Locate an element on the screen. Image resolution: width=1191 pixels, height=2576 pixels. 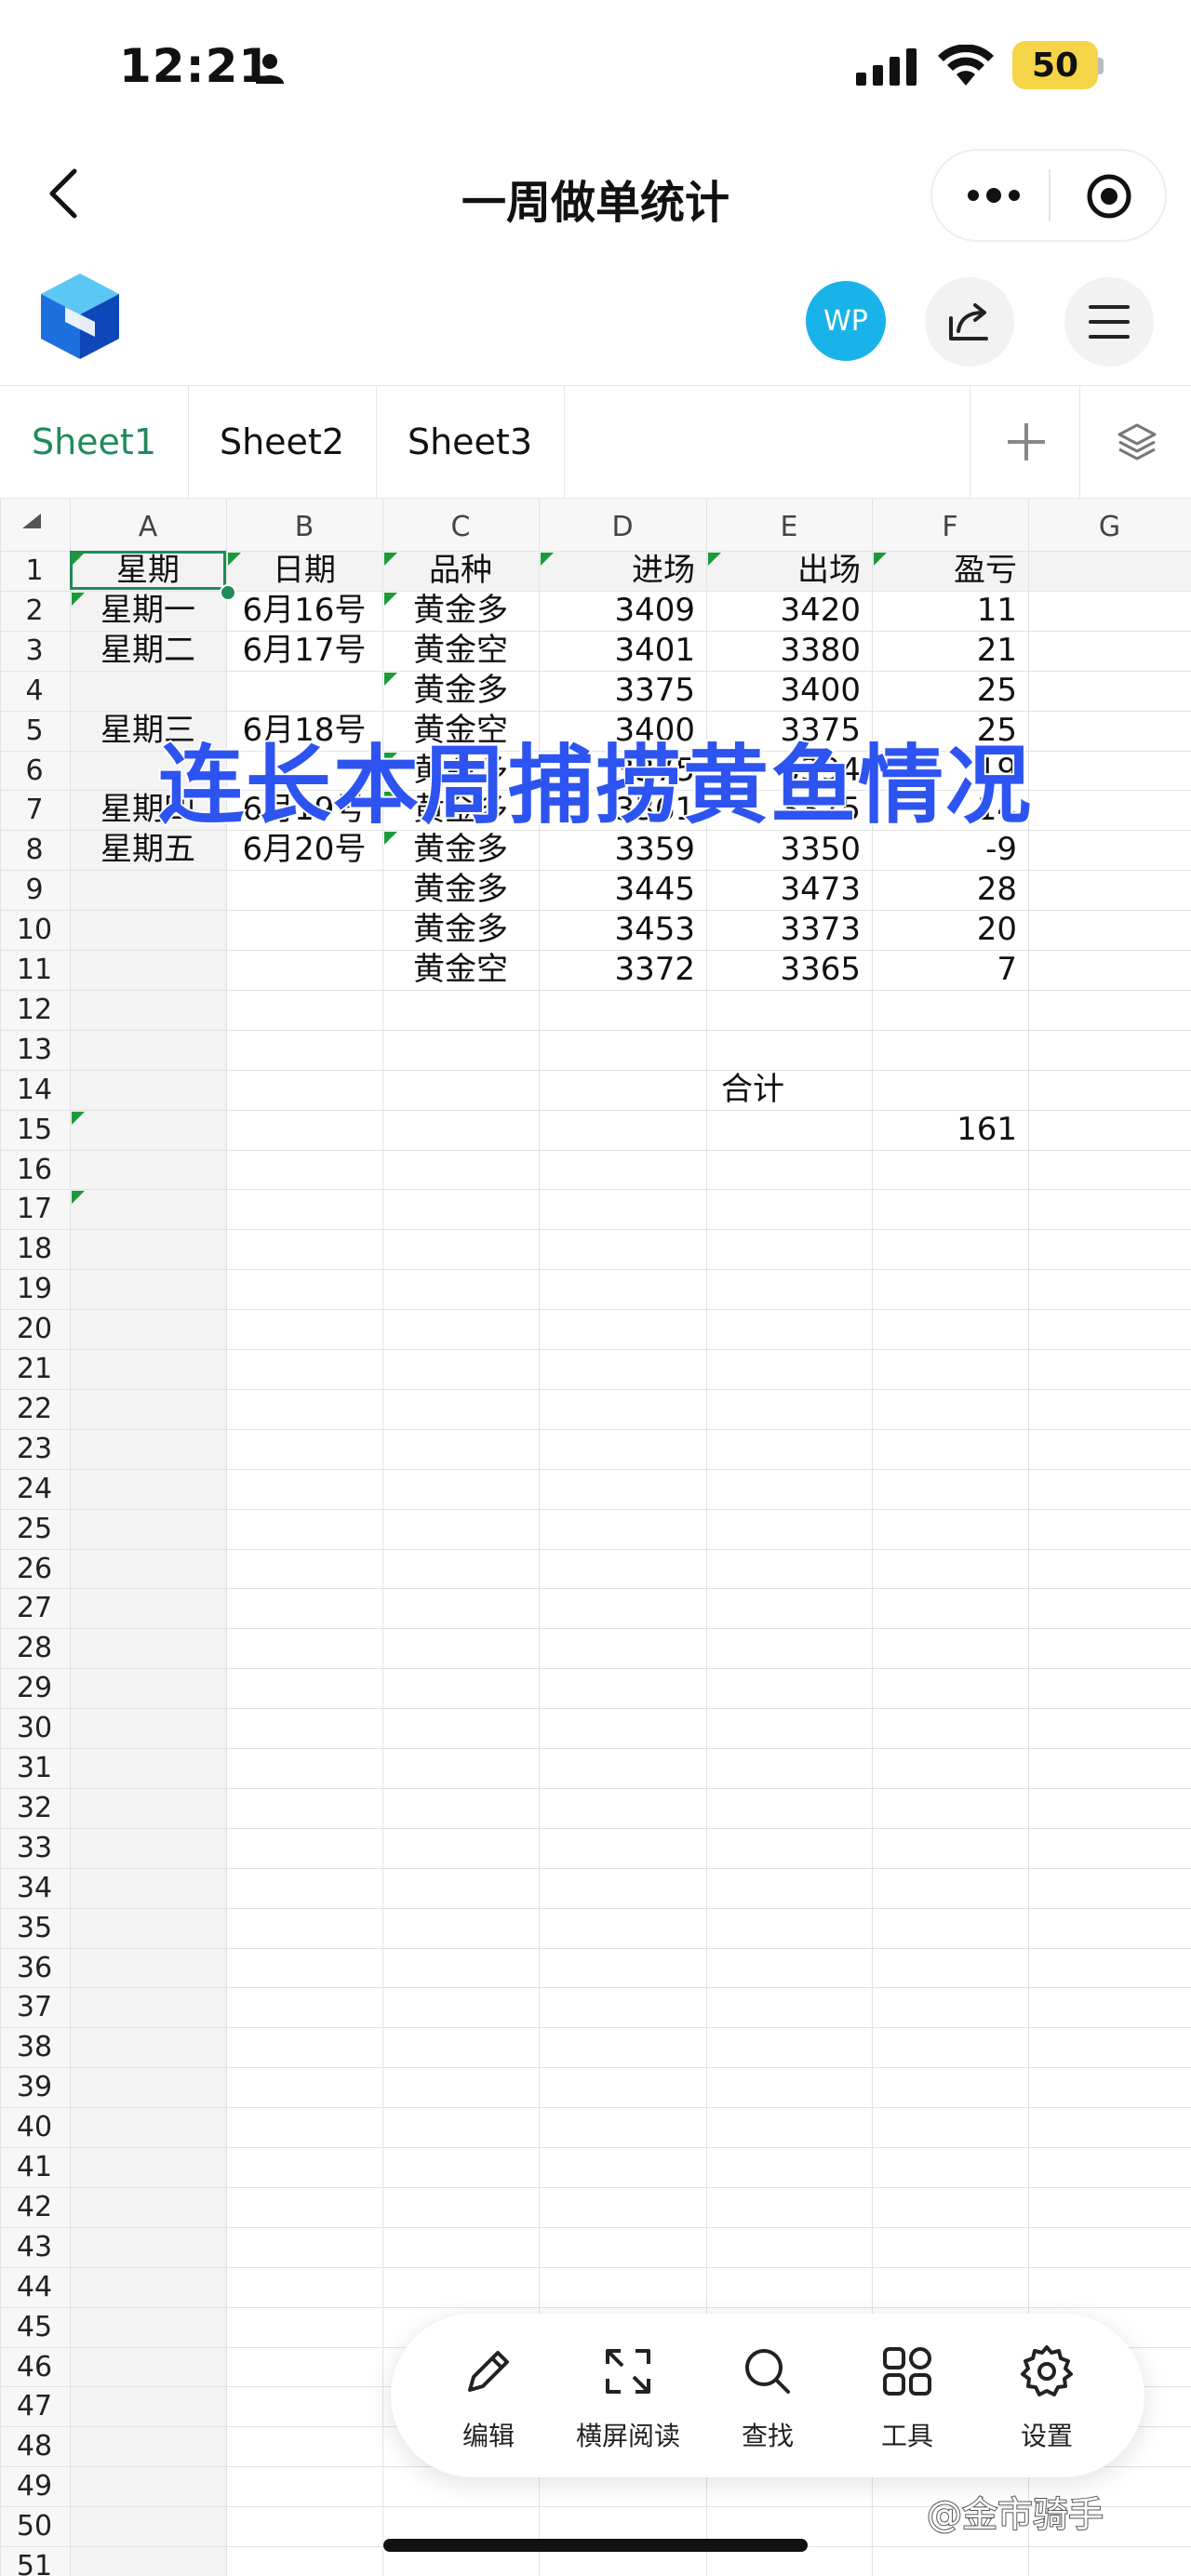
cell-c3: 黄金空 is located at coordinates (460, 651).